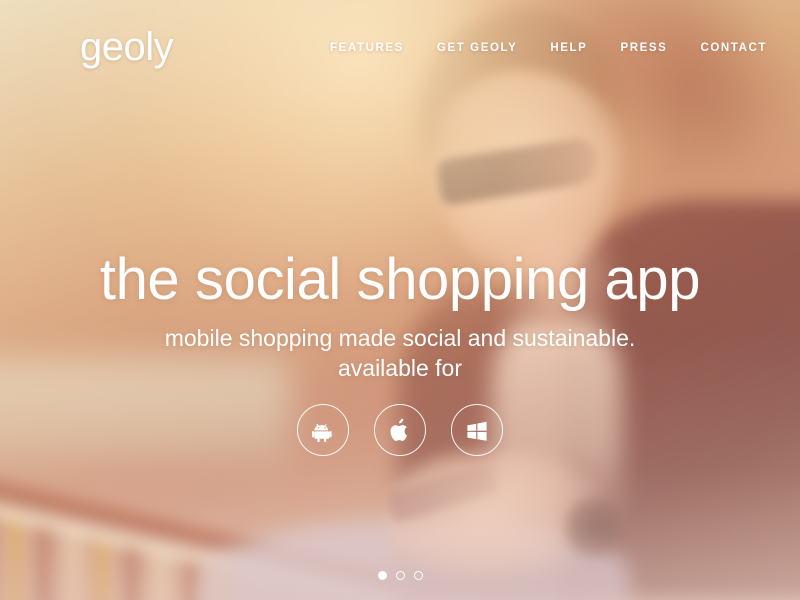 This screenshot has height=600, width=800. What do you see at coordinates (127, 47) in the screenshot?
I see `site-logo: geoly` at bounding box center [127, 47].